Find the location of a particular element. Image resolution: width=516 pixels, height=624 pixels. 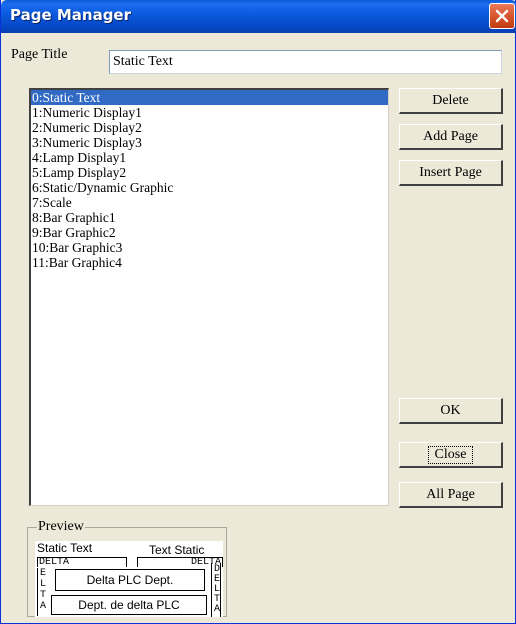

add-page-button: Add Page is located at coordinates (451, 137).